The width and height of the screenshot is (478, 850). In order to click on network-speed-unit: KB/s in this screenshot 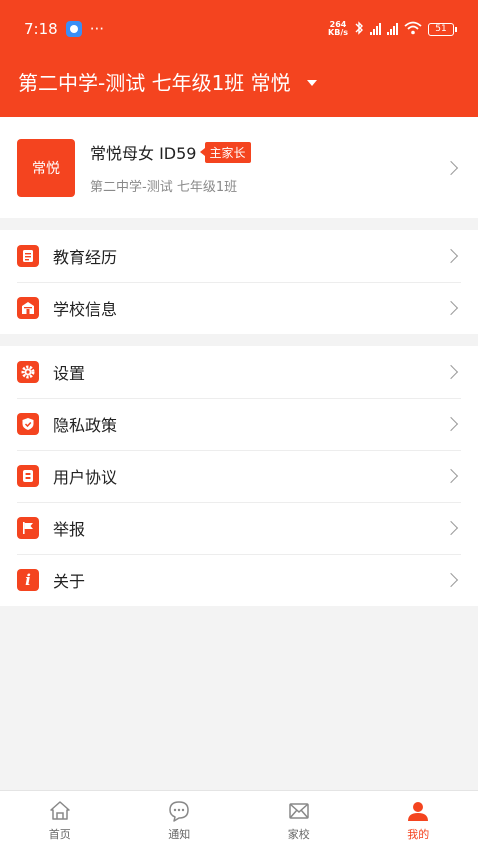, I will do `click(338, 32)`.